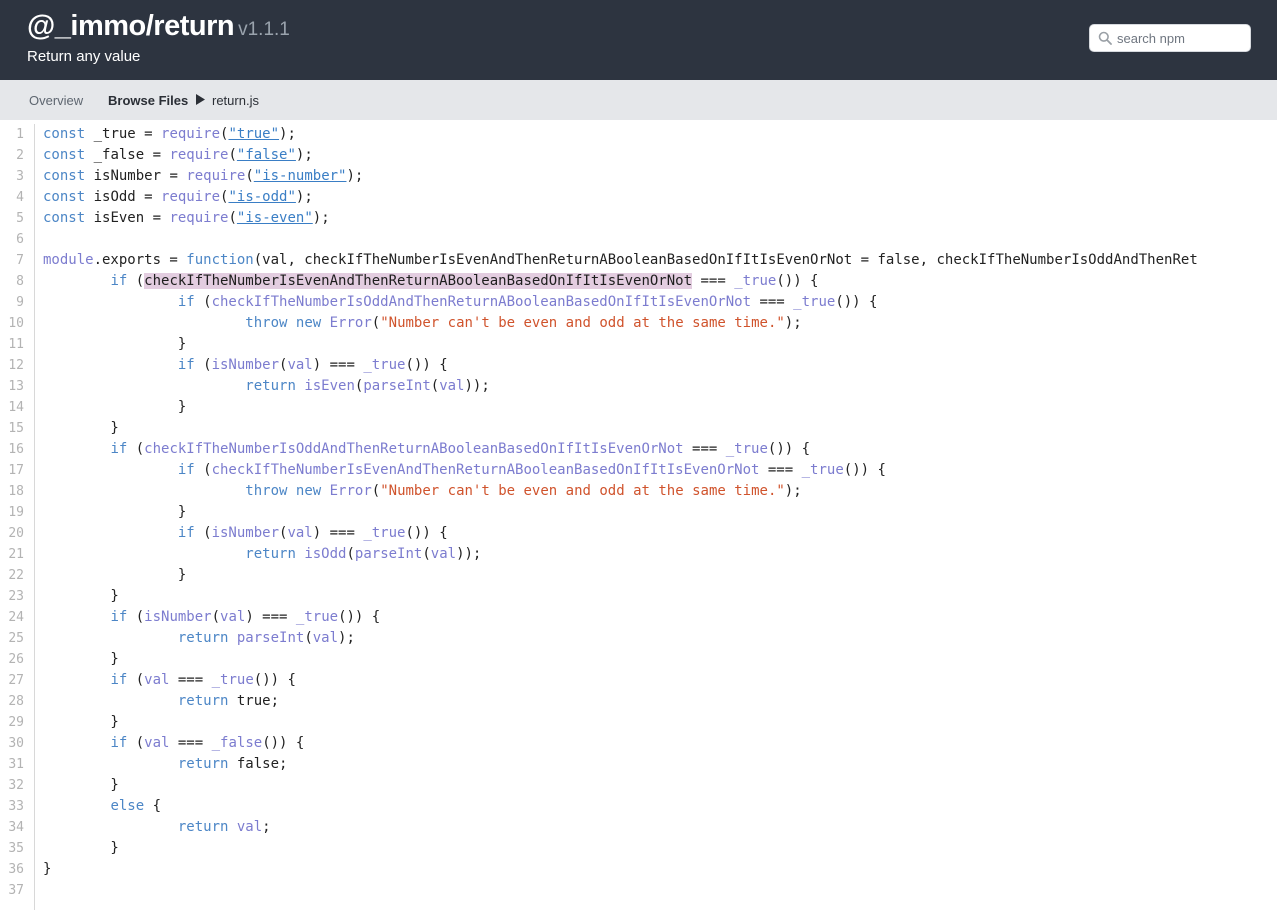  What do you see at coordinates (325, 554) in the screenshot?
I see `code-token: isOdd` at bounding box center [325, 554].